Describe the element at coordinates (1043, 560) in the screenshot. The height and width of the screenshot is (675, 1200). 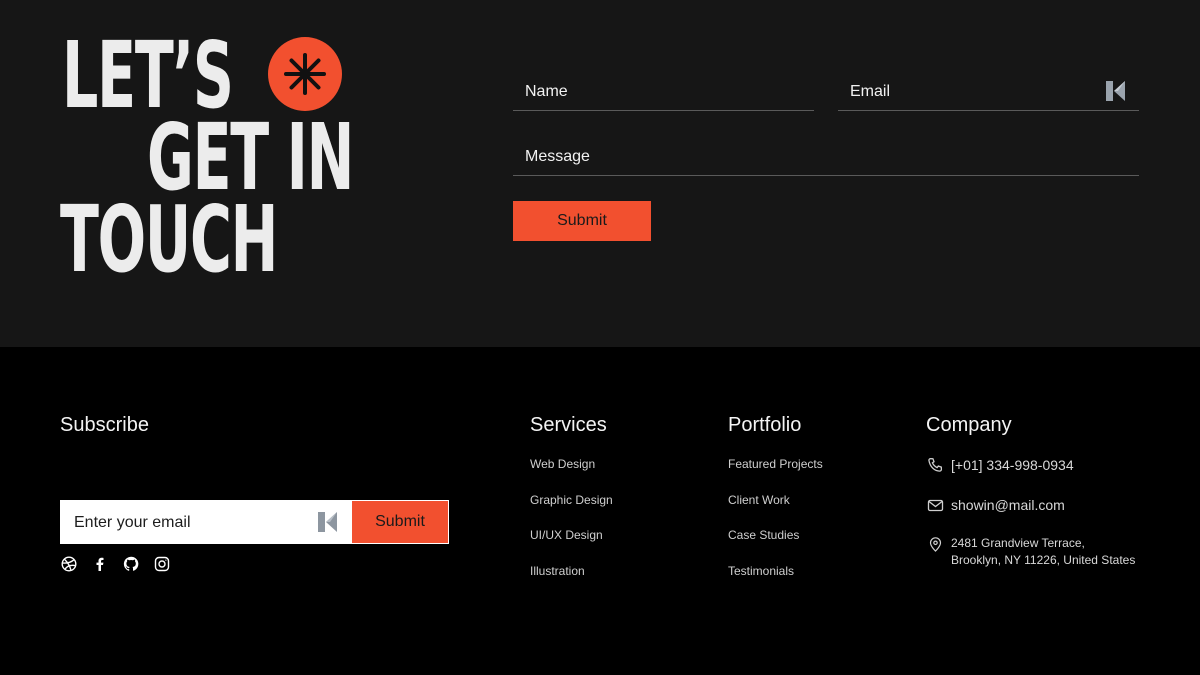
I see `address-line-2: Brooklyn, NY 11226, United States` at that location.